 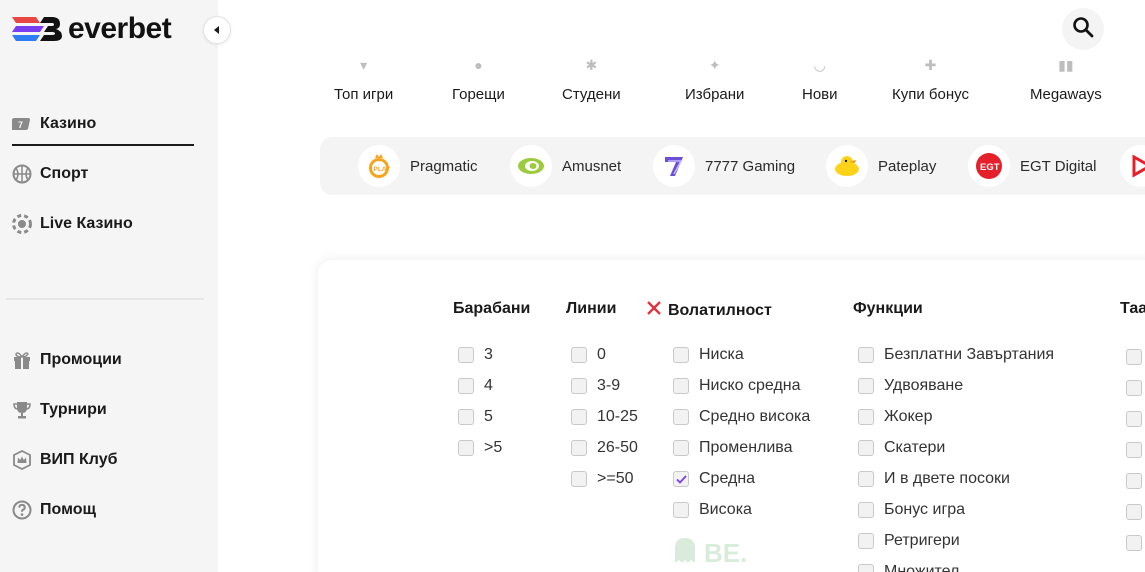 What do you see at coordinates (65, 460) in the screenshot?
I see `sidebar-item-vip-club: ВИП Клуб` at bounding box center [65, 460].